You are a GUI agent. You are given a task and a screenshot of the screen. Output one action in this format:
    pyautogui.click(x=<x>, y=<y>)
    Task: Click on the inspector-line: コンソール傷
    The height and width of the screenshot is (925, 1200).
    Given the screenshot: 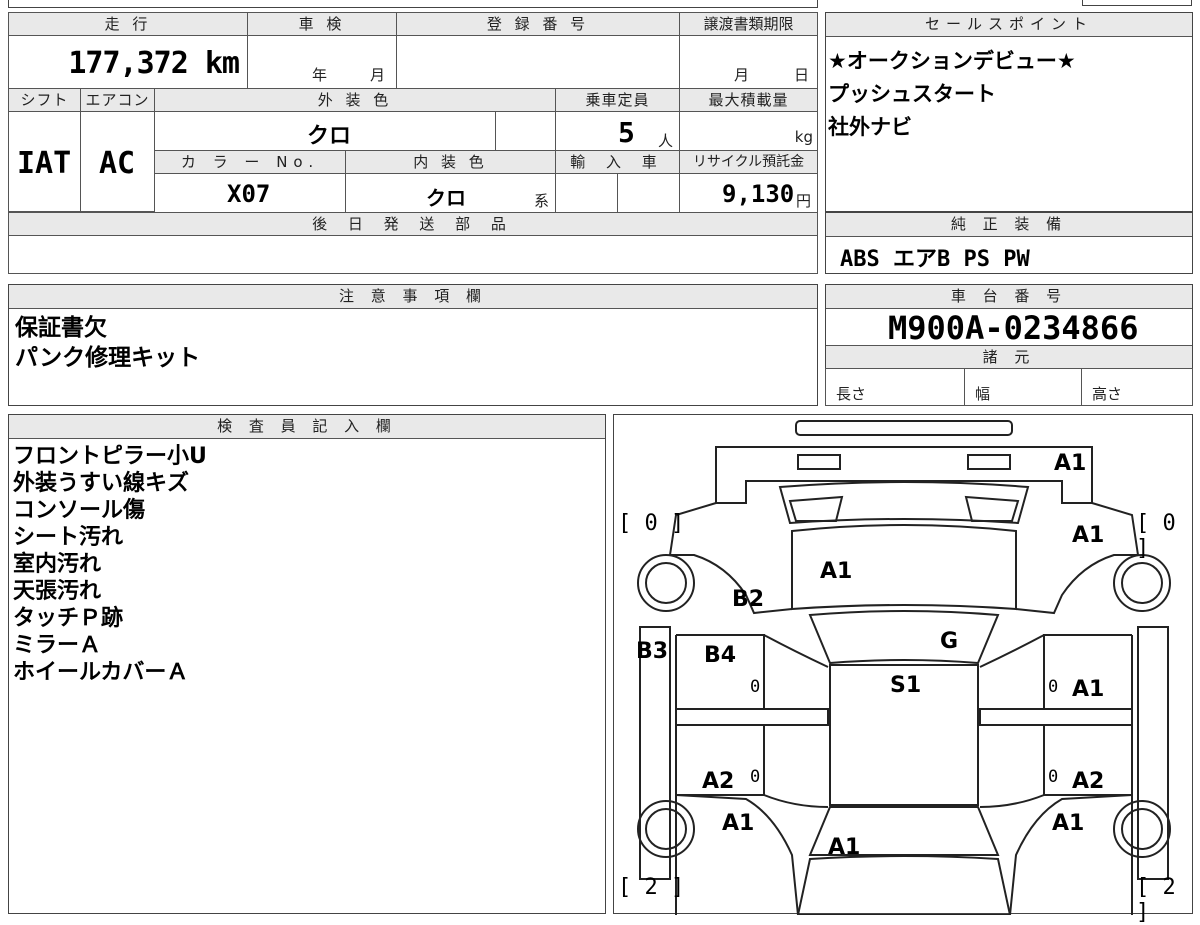 What is the action you would take?
    pyautogui.click(x=79, y=510)
    